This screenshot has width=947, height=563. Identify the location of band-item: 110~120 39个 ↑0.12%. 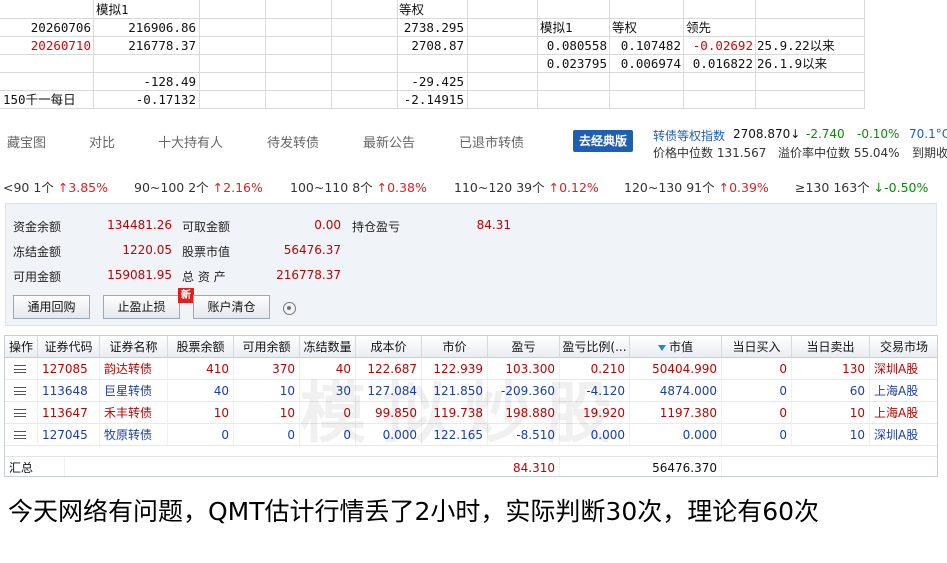
(526, 186).